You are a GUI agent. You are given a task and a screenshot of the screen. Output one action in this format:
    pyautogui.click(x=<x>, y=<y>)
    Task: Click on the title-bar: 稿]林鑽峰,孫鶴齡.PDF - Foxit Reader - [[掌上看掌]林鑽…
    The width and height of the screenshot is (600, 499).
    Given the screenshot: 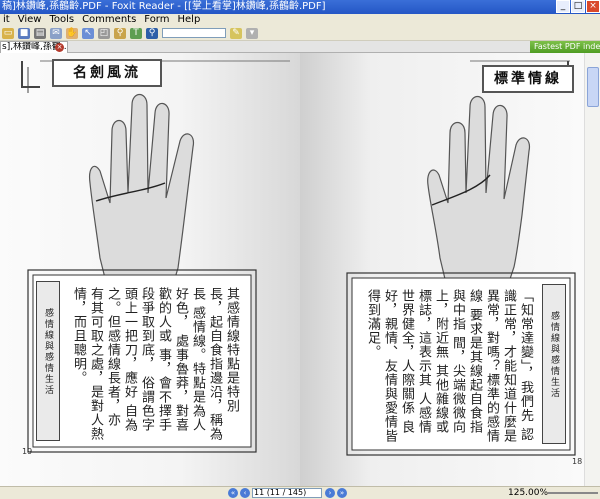 What is the action you would take?
    pyautogui.click(x=300, y=7)
    